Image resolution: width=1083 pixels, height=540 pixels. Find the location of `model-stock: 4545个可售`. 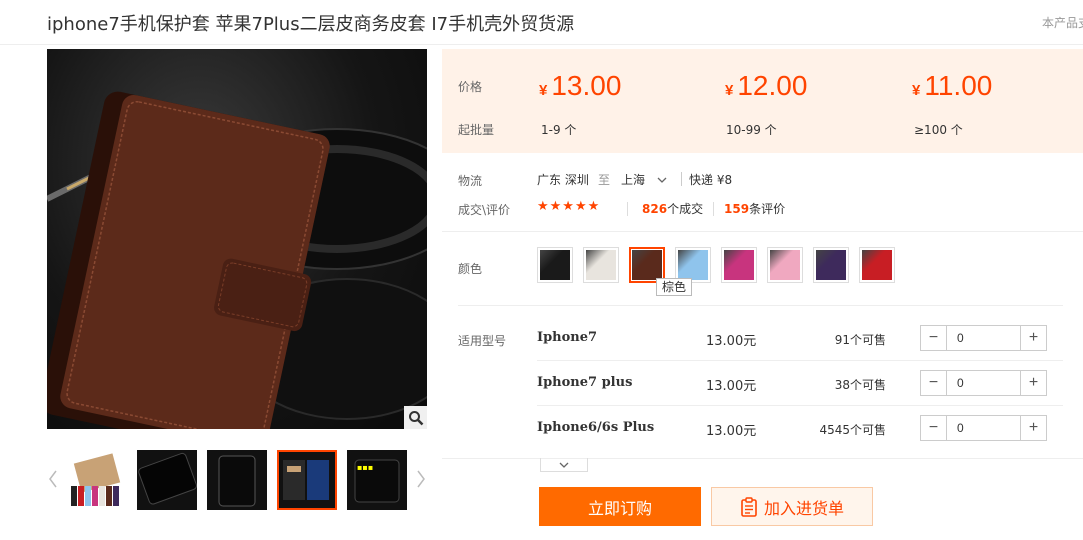

model-stock: 4545个可售 is located at coordinates (852, 430).